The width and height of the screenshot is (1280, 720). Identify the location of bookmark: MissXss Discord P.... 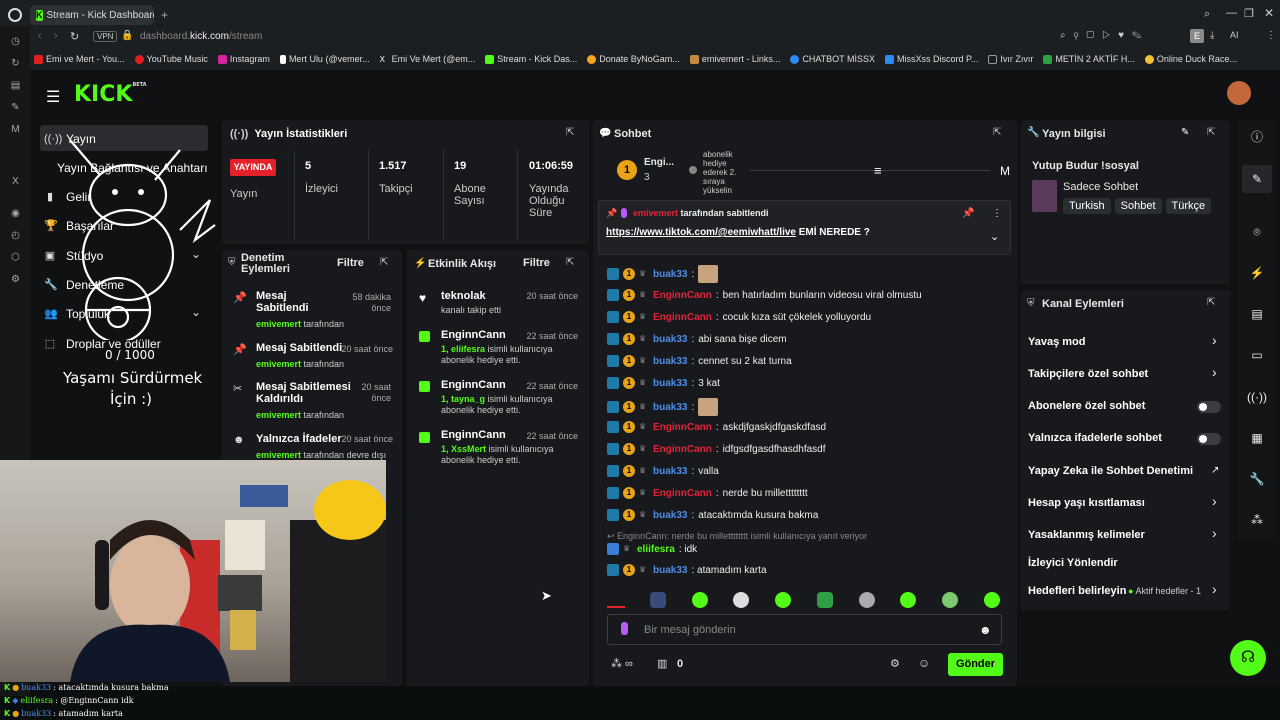
(931, 59).